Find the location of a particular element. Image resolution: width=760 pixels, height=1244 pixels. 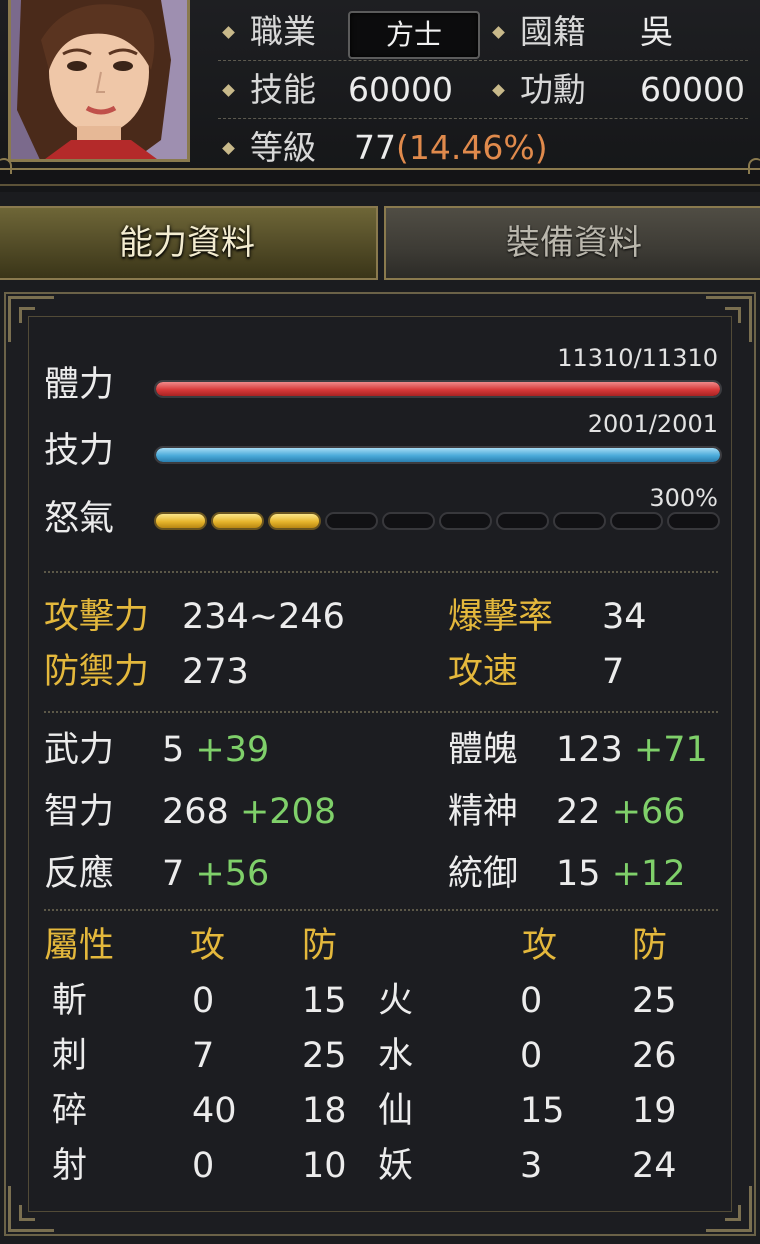

element-name: 水 is located at coordinates (396, 1056).